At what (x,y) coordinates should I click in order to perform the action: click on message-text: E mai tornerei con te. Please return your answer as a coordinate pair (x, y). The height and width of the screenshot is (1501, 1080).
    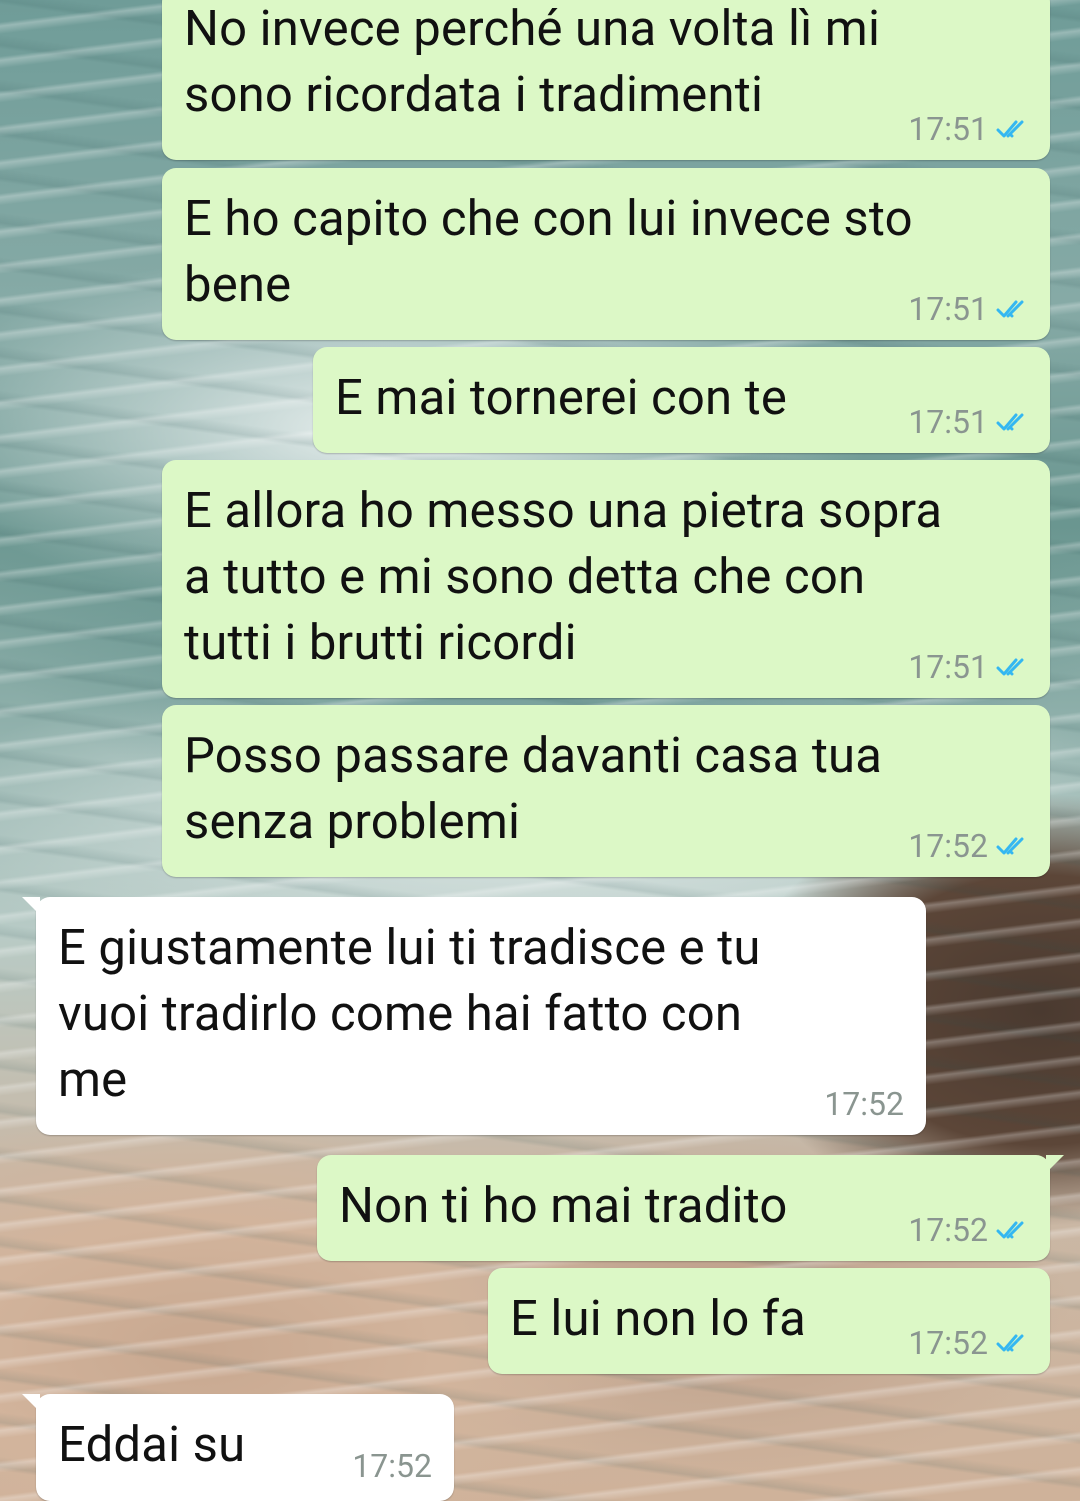
    Looking at the image, I should click on (561, 397).